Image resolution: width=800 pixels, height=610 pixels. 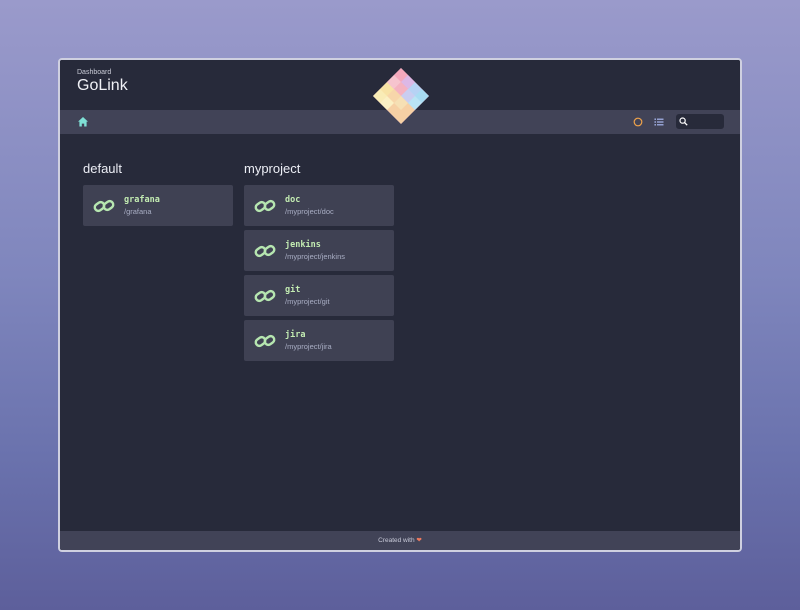 What do you see at coordinates (272, 168) in the screenshot?
I see `group-title-myproject: myproject` at bounding box center [272, 168].